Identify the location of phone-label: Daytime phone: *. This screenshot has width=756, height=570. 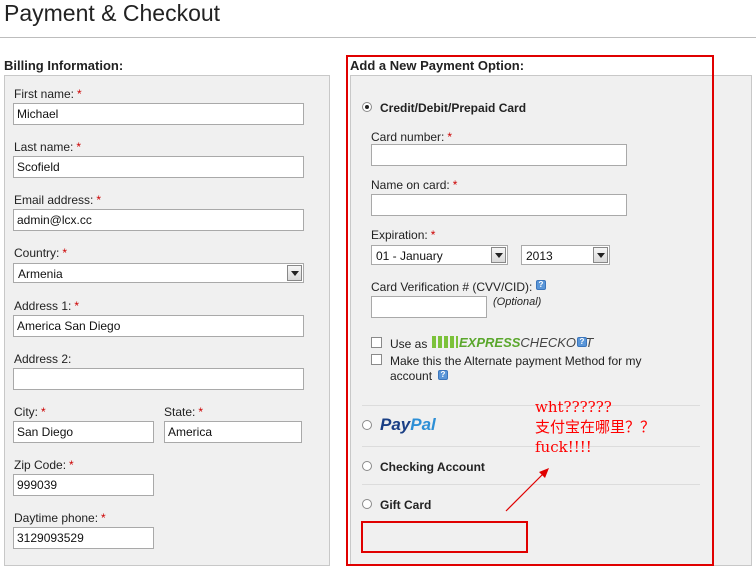
(60, 518).